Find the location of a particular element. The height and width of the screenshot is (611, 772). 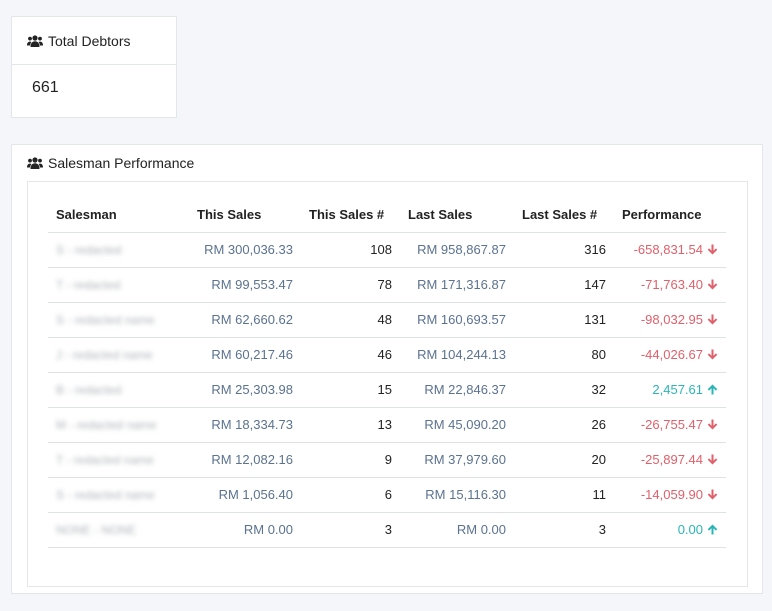

last-sales-count-cell: 131 is located at coordinates (564, 320).